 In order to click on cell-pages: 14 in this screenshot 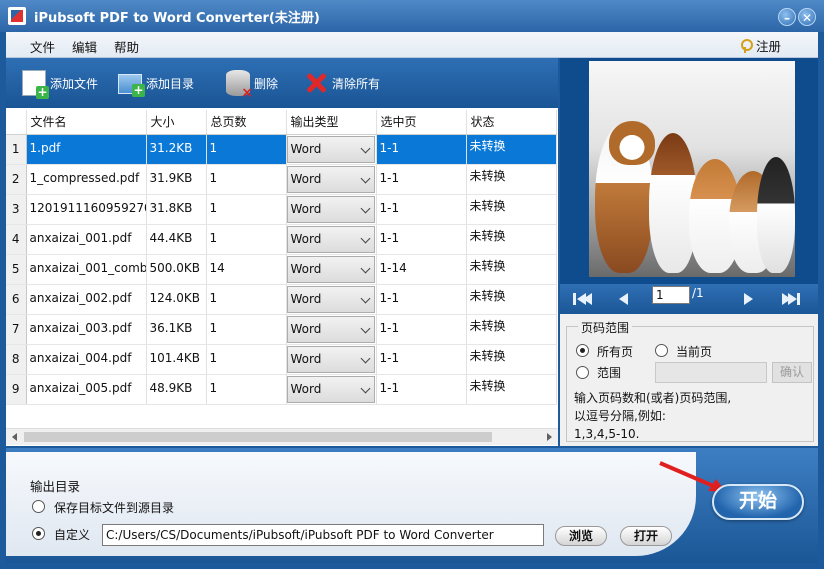, I will do `click(246, 269)`.